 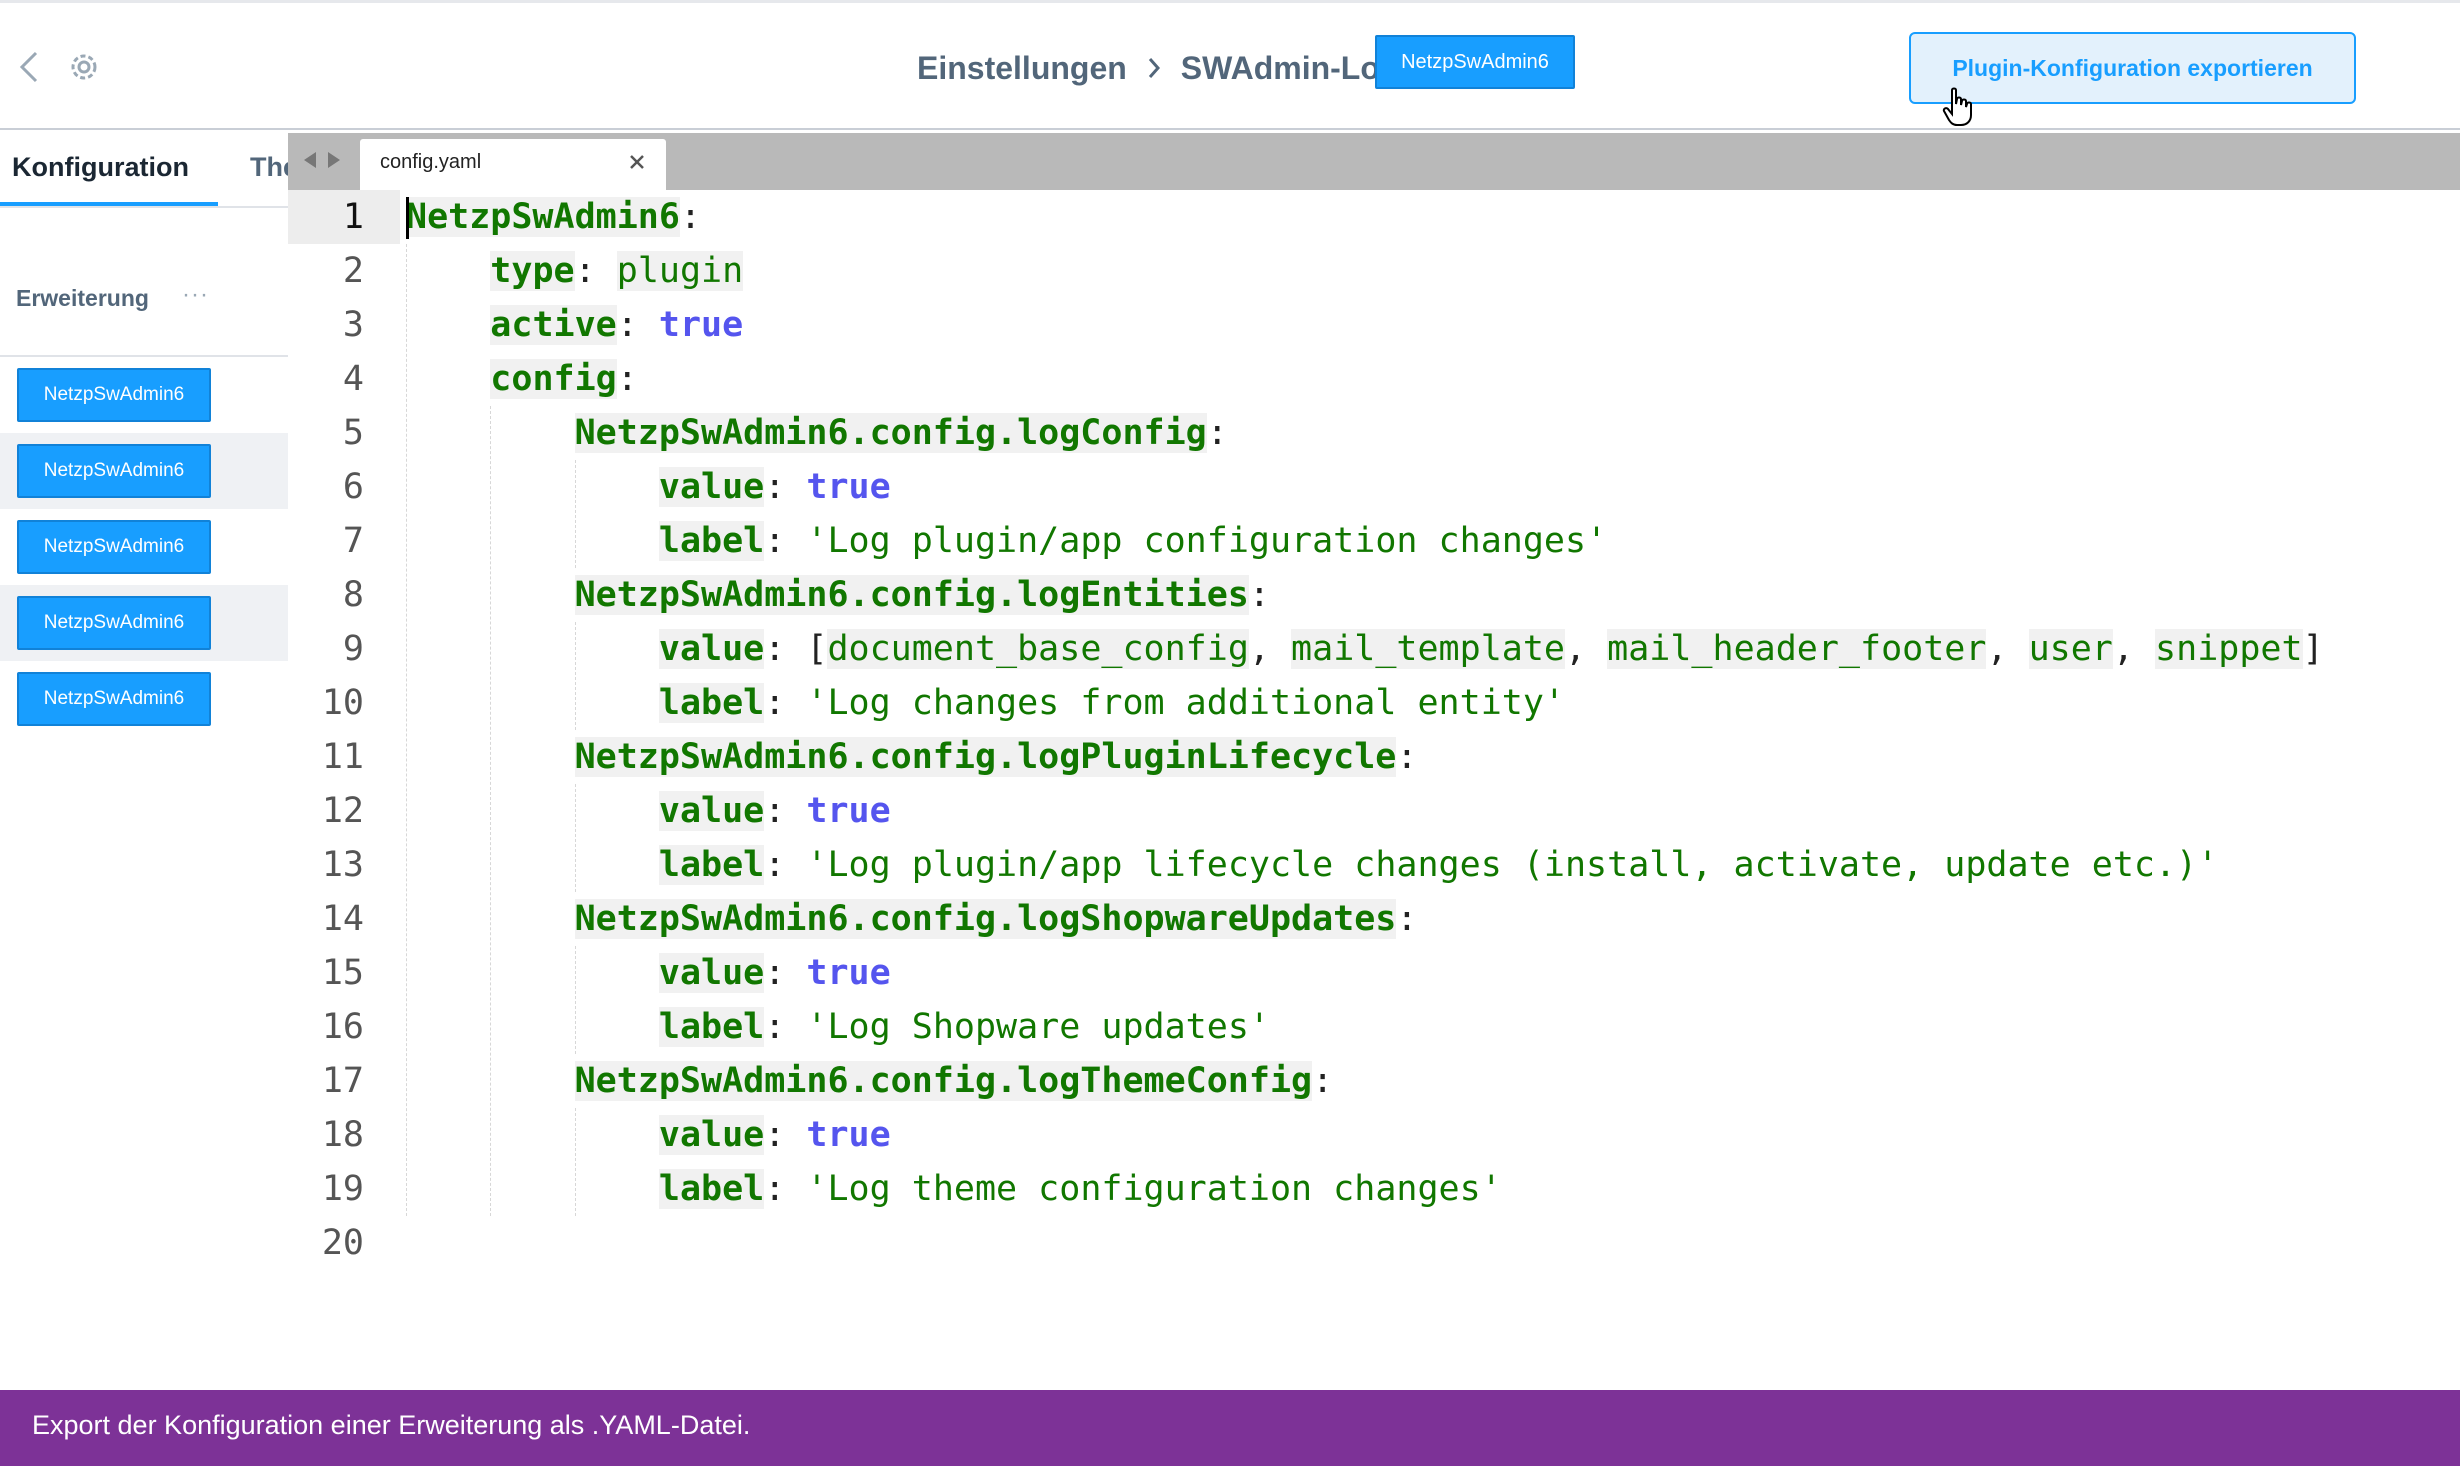 I want to click on code-line: active: true, so click(x=574, y=325).